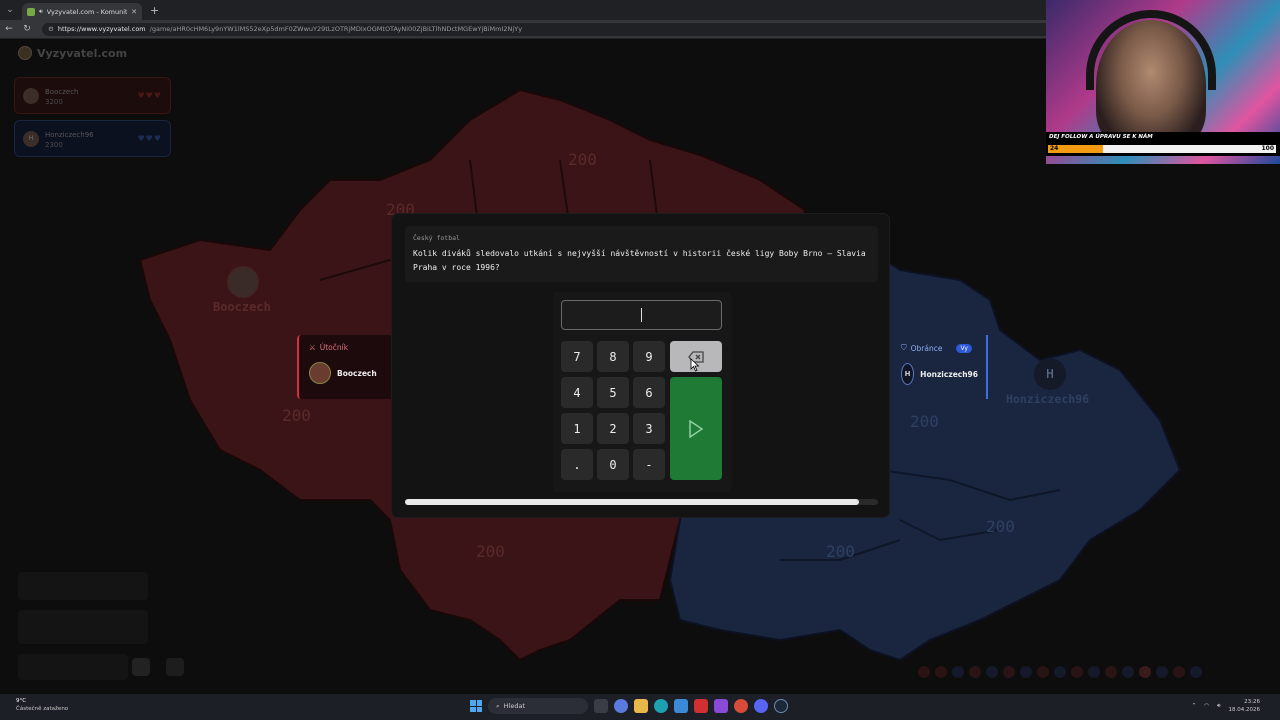  What do you see at coordinates (661, 706) in the screenshot?
I see `edge-icon` at bounding box center [661, 706].